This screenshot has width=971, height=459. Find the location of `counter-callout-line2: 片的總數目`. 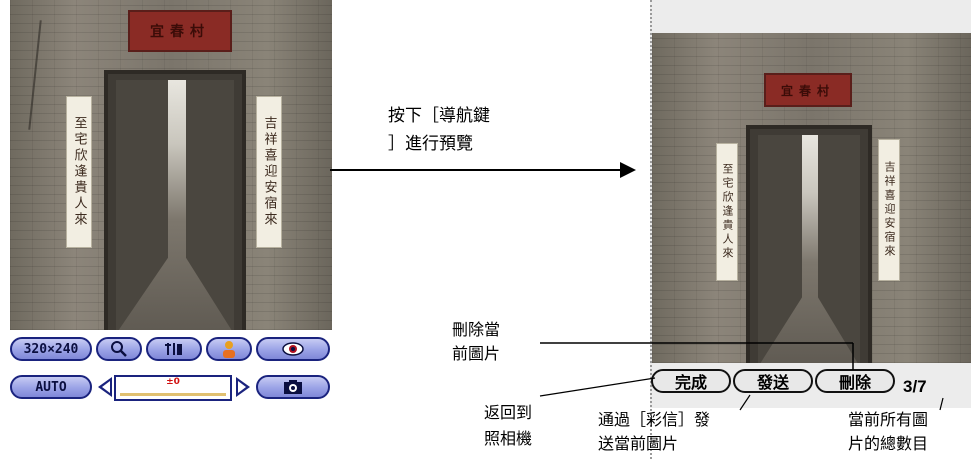

counter-callout-line2: 片的總數目 is located at coordinates (888, 443).